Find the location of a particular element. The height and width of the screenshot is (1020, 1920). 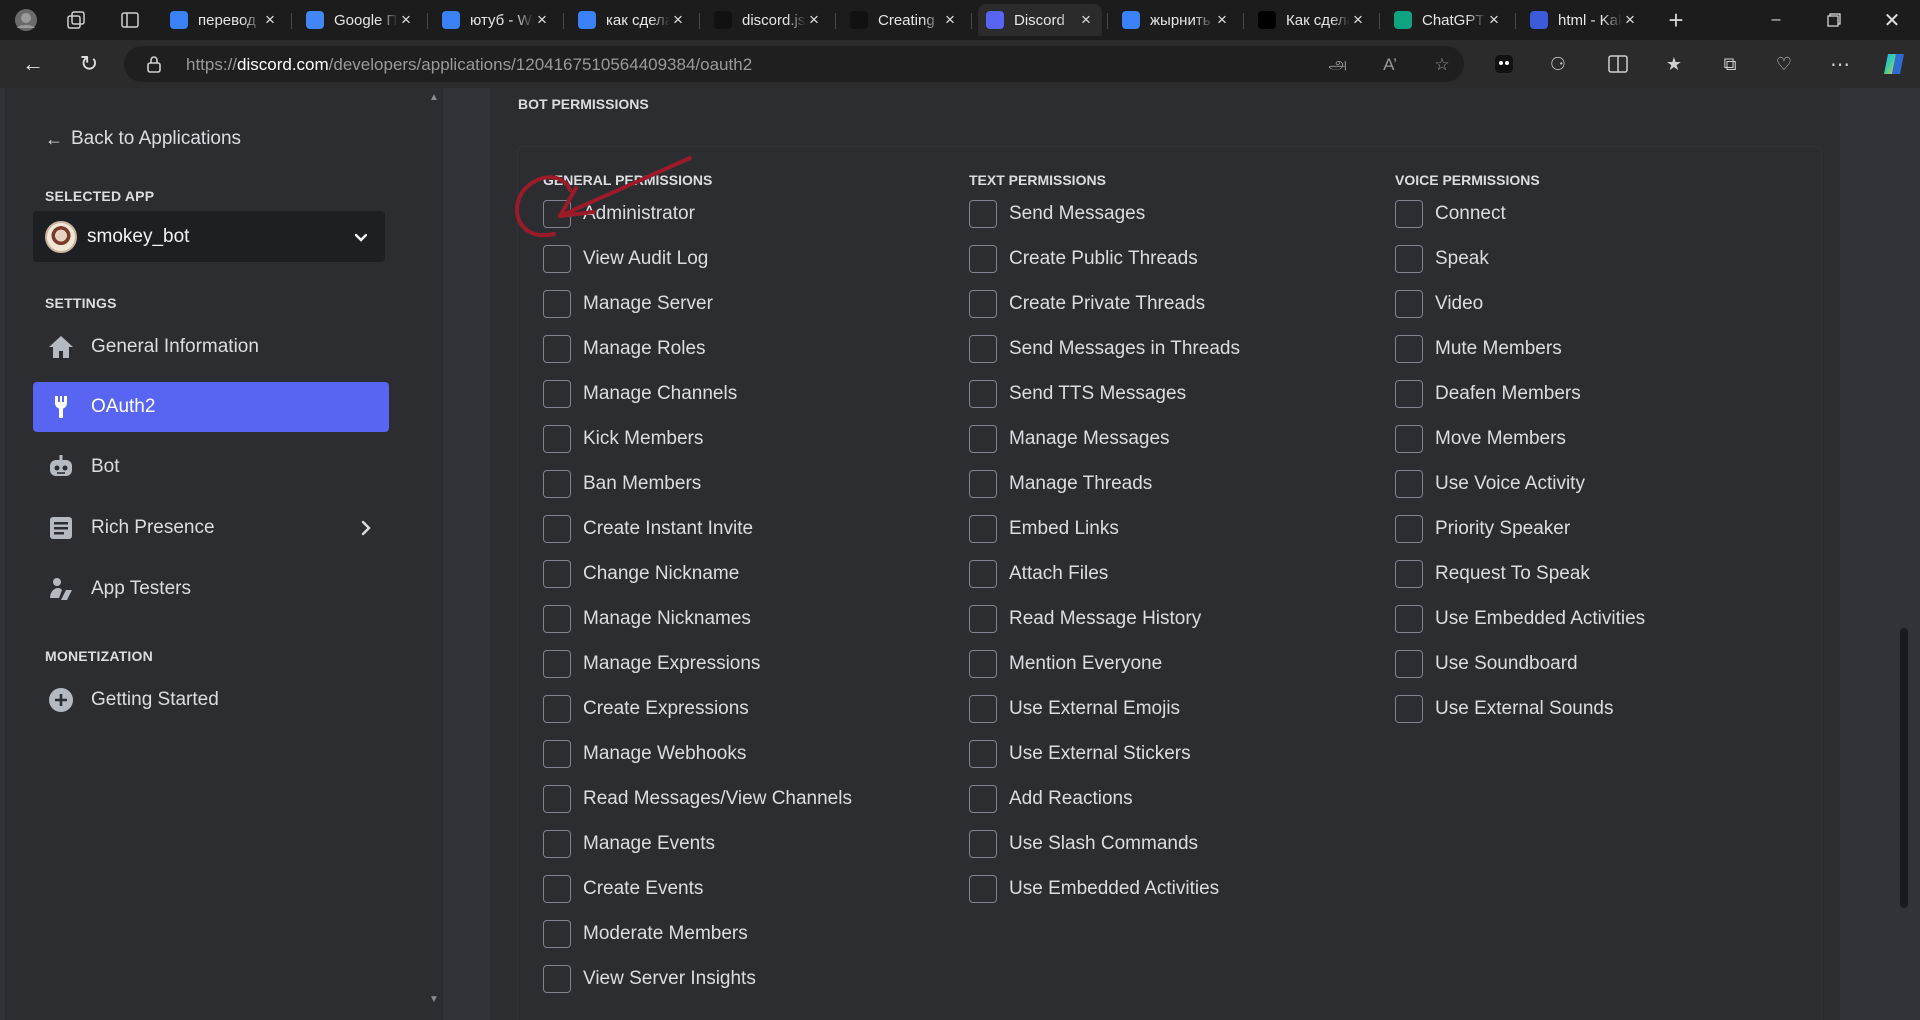

permission-row: Create Public Threads is located at coordinates (1104, 267).